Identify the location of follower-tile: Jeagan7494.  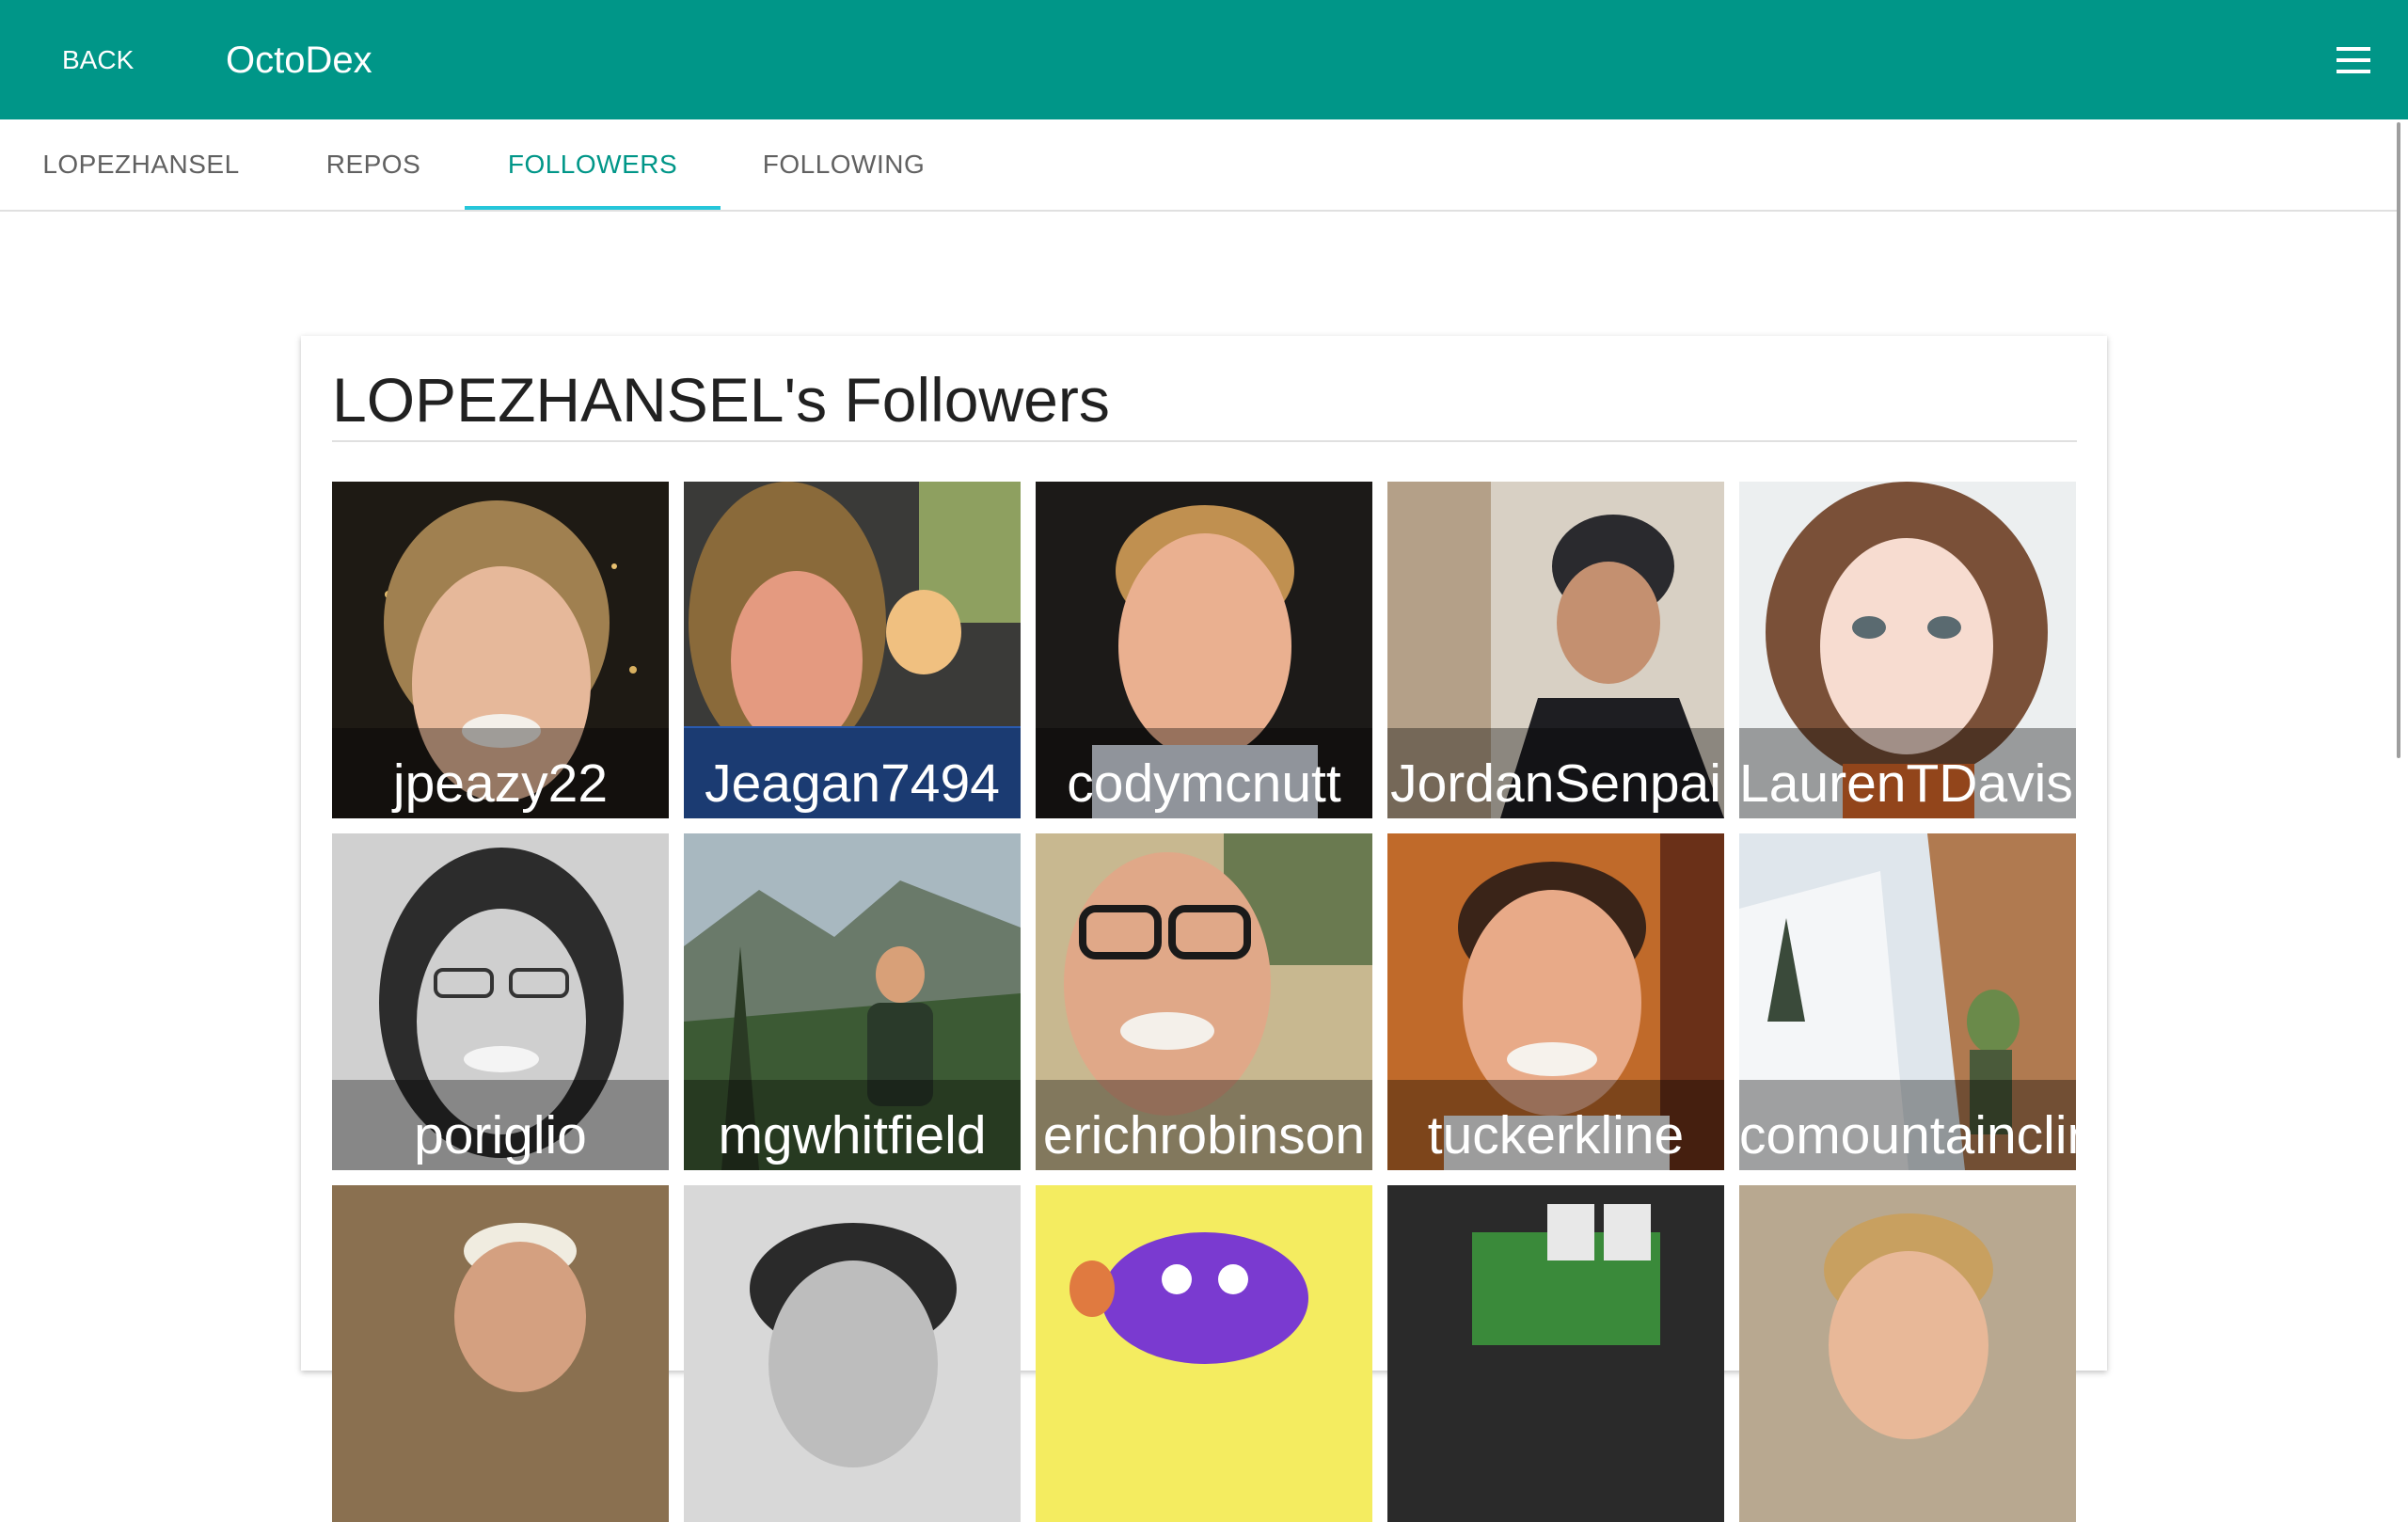
(853, 650).